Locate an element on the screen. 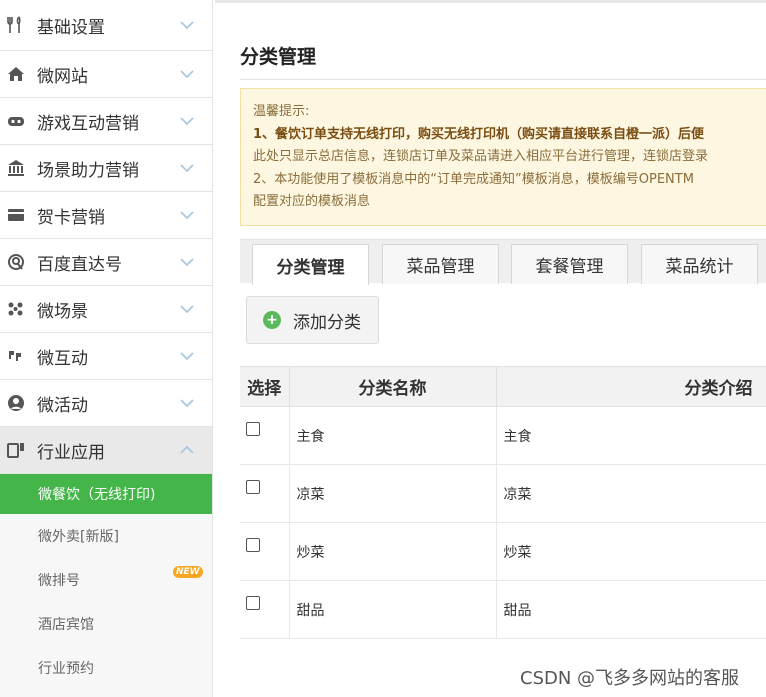 The width and height of the screenshot is (766, 697). sidebar-subitem-queue: 微排号 NEW is located at coordinates (106, 580).